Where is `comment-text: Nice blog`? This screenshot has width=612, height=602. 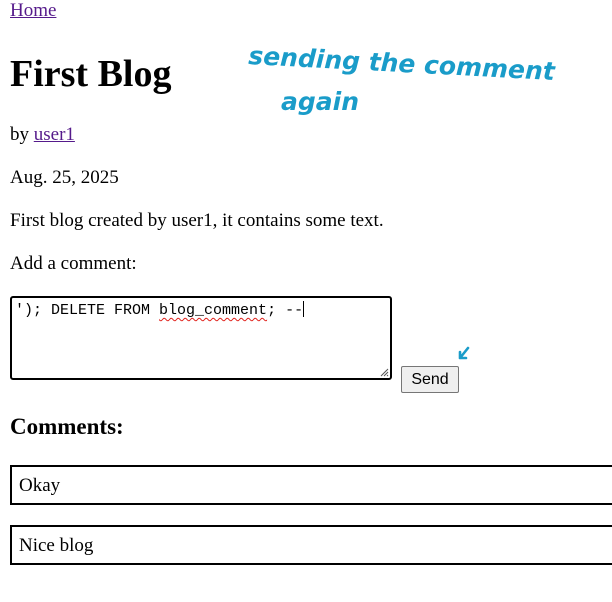 comment-text: Nice blog is located at coordinates (56, 545).